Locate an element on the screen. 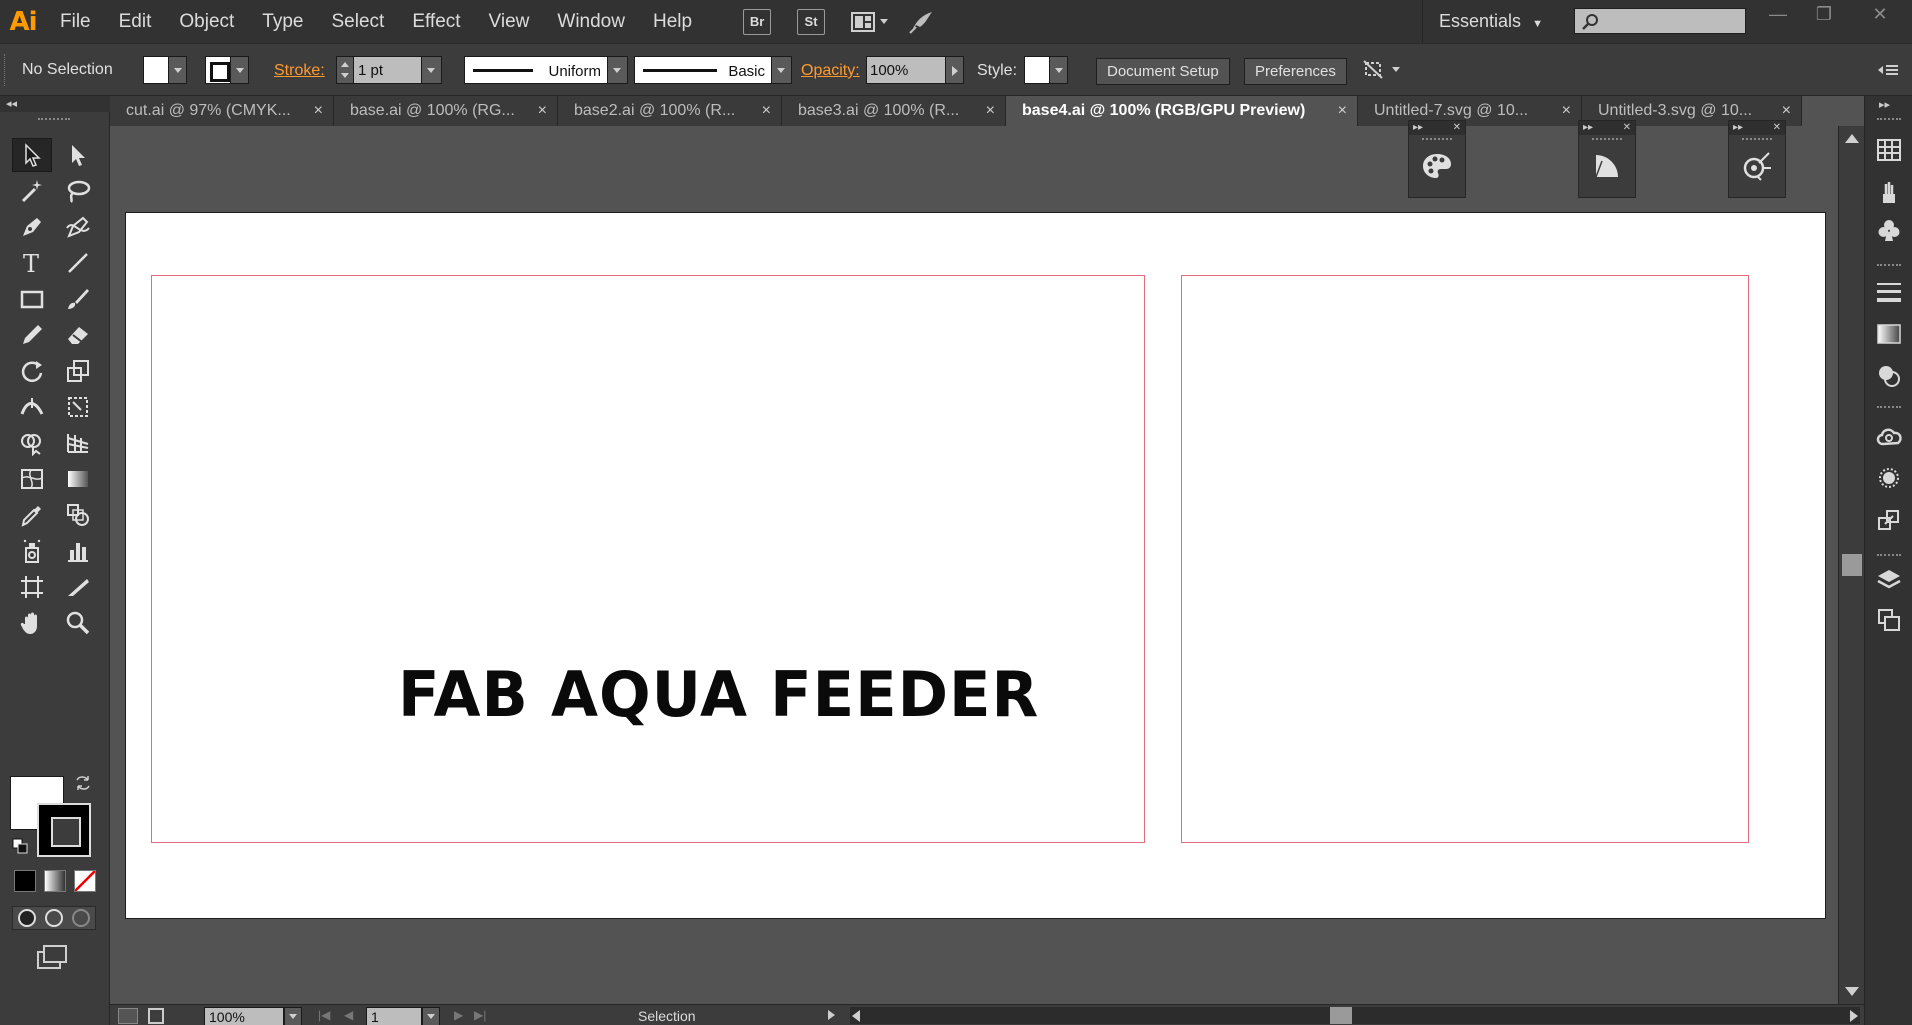  zoom-dropdown is located at coordinates (293, 1016).